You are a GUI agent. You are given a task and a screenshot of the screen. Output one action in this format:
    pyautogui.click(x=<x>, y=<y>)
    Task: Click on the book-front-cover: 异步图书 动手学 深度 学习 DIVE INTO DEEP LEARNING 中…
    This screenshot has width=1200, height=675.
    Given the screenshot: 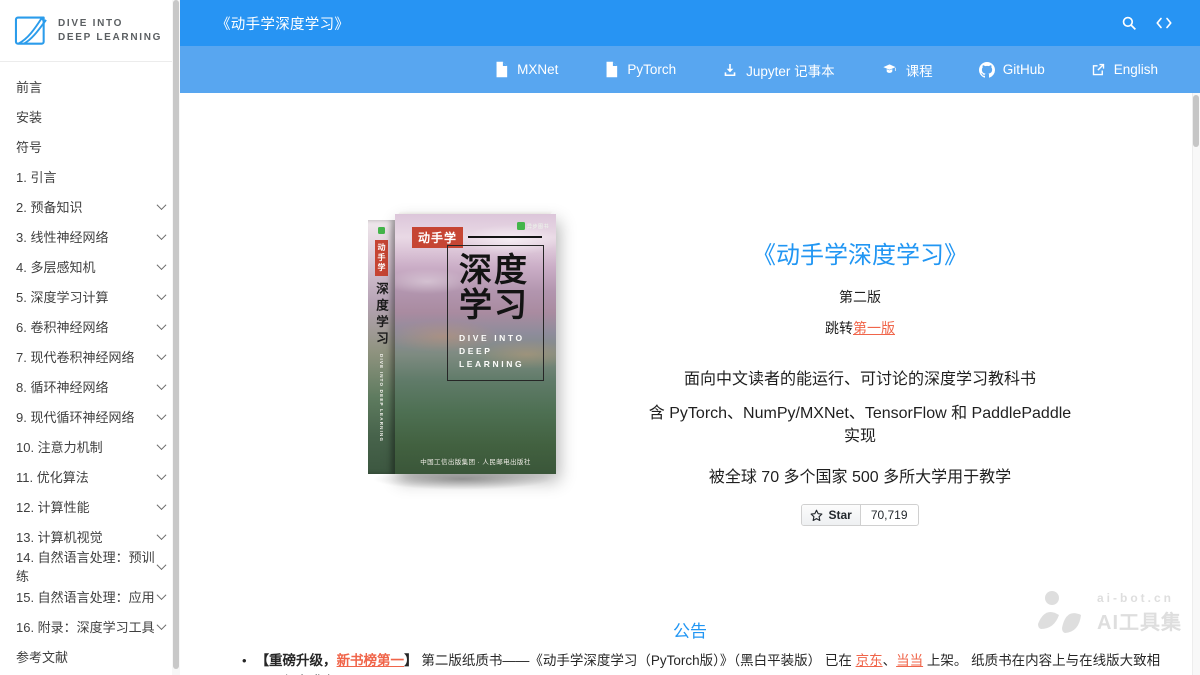 What is the action you would take?
    pyautogui.click(x=475, y=344)
    